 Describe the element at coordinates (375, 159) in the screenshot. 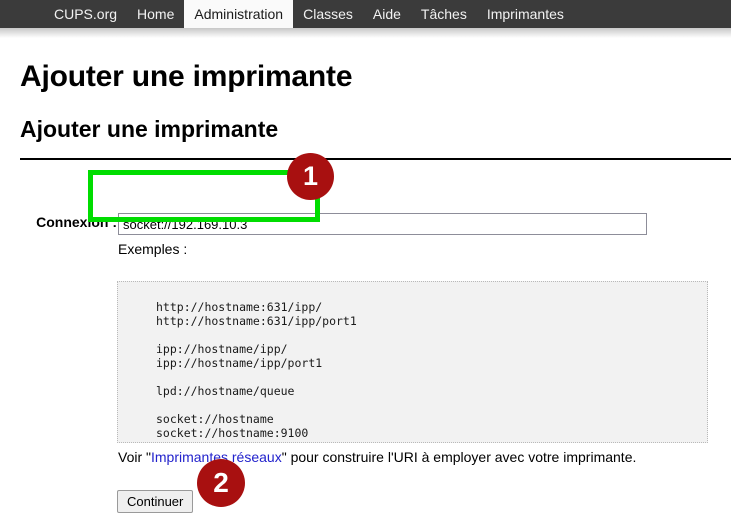

I see `section-divider` at that location.